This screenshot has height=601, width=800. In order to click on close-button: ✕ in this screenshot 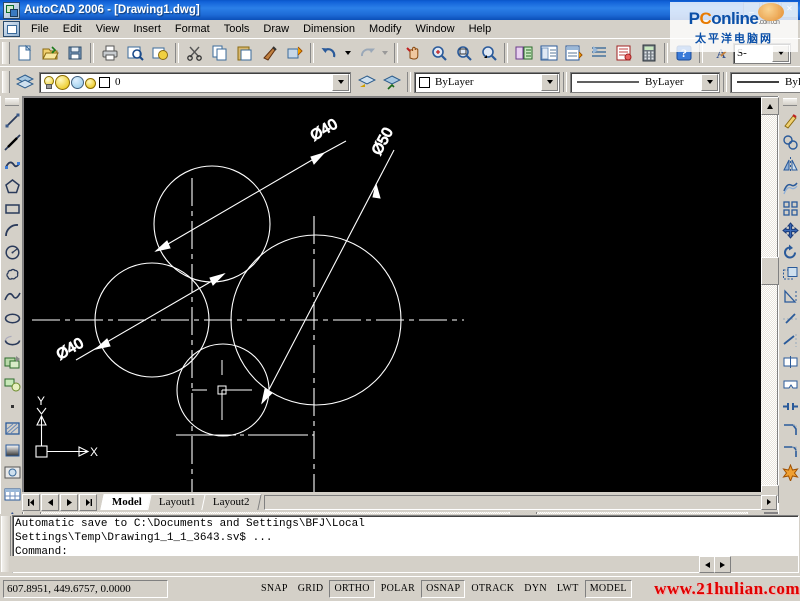, I will do `click(789, 10)`.